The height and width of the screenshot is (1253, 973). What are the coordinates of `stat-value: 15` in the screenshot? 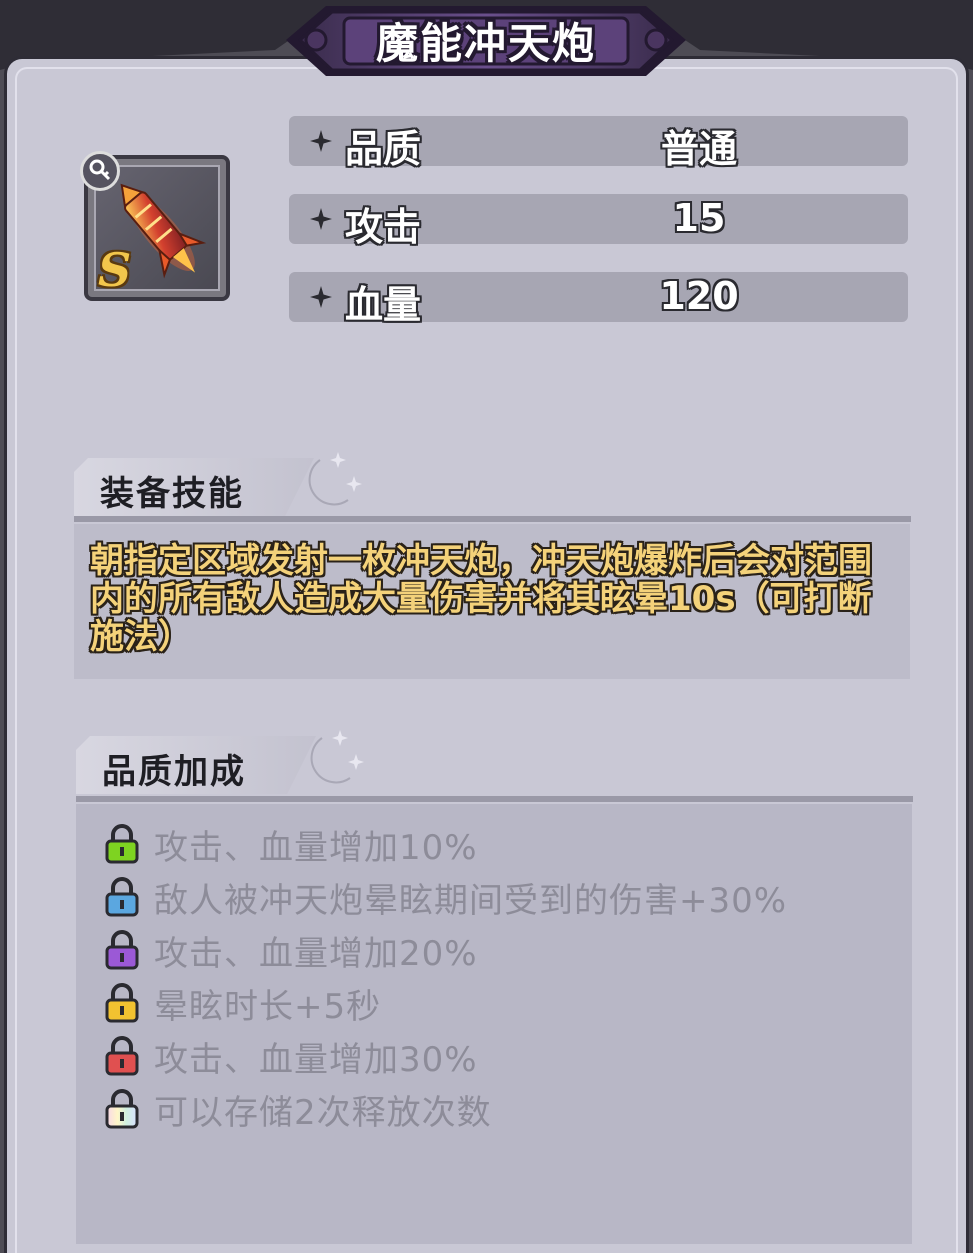 It's located at (699, 218).